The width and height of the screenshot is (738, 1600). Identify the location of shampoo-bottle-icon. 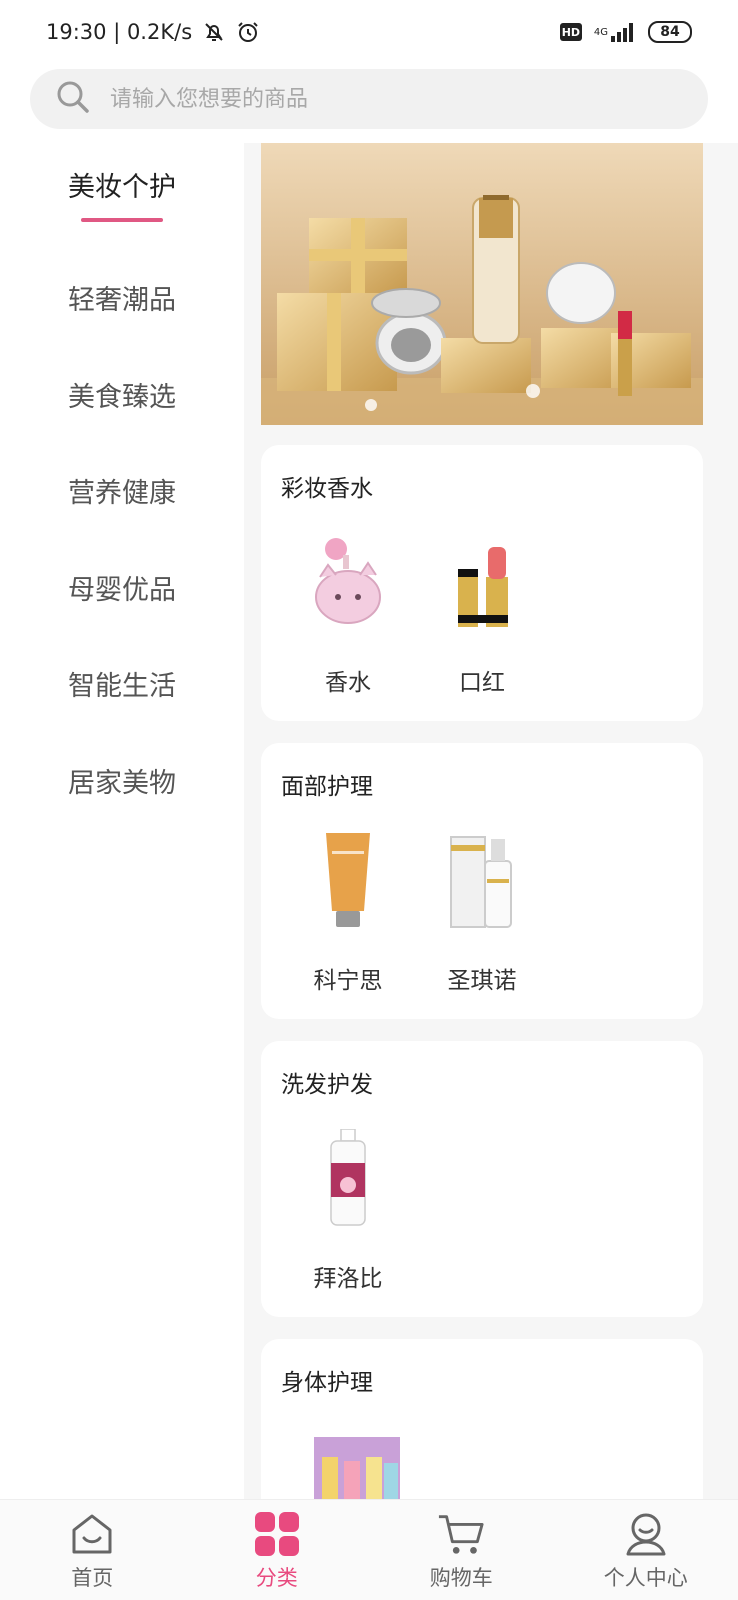
(348, 1179).